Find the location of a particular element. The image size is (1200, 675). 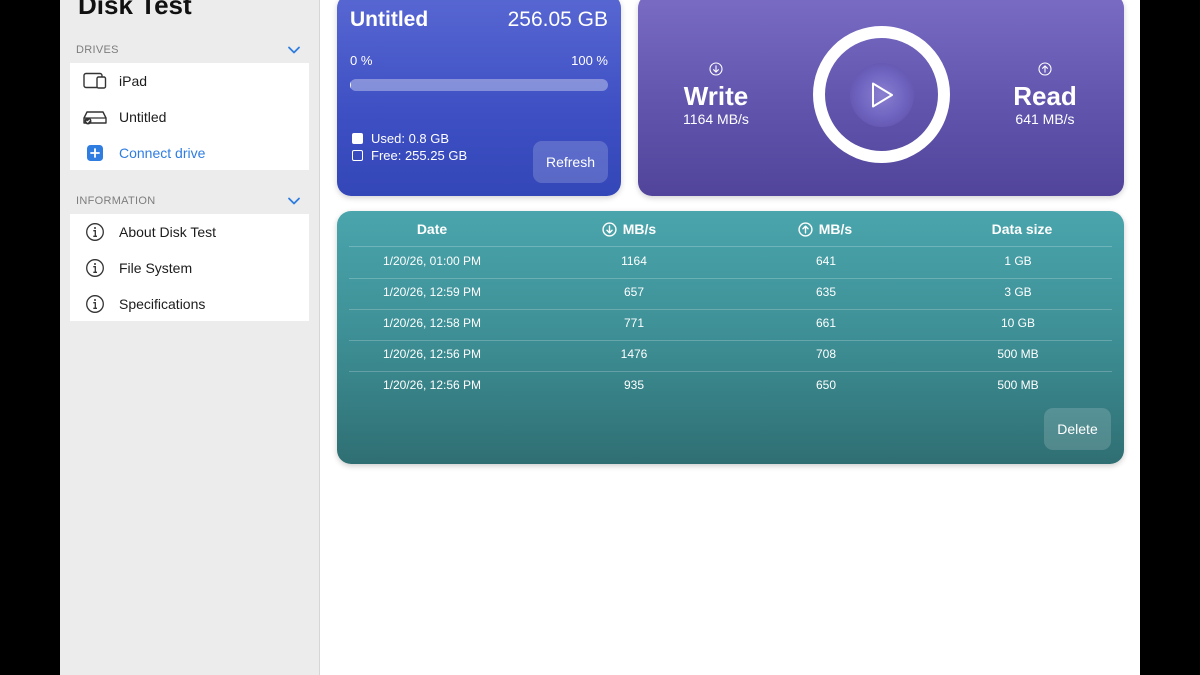

read-column-header: MB/s is located at coordinates (825, 229).